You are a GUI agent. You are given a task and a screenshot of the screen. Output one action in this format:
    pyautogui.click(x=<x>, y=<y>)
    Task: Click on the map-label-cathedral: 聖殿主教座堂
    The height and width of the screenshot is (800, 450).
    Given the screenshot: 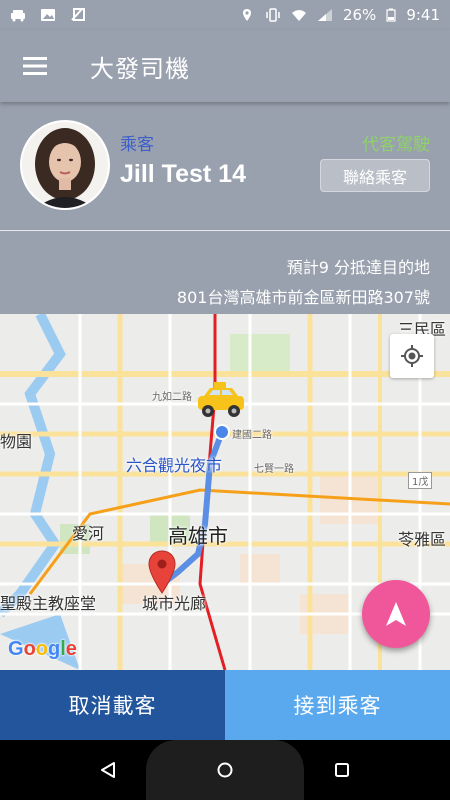 What is the action you would take?
    pyautogui.click(x=48, y=603)
    